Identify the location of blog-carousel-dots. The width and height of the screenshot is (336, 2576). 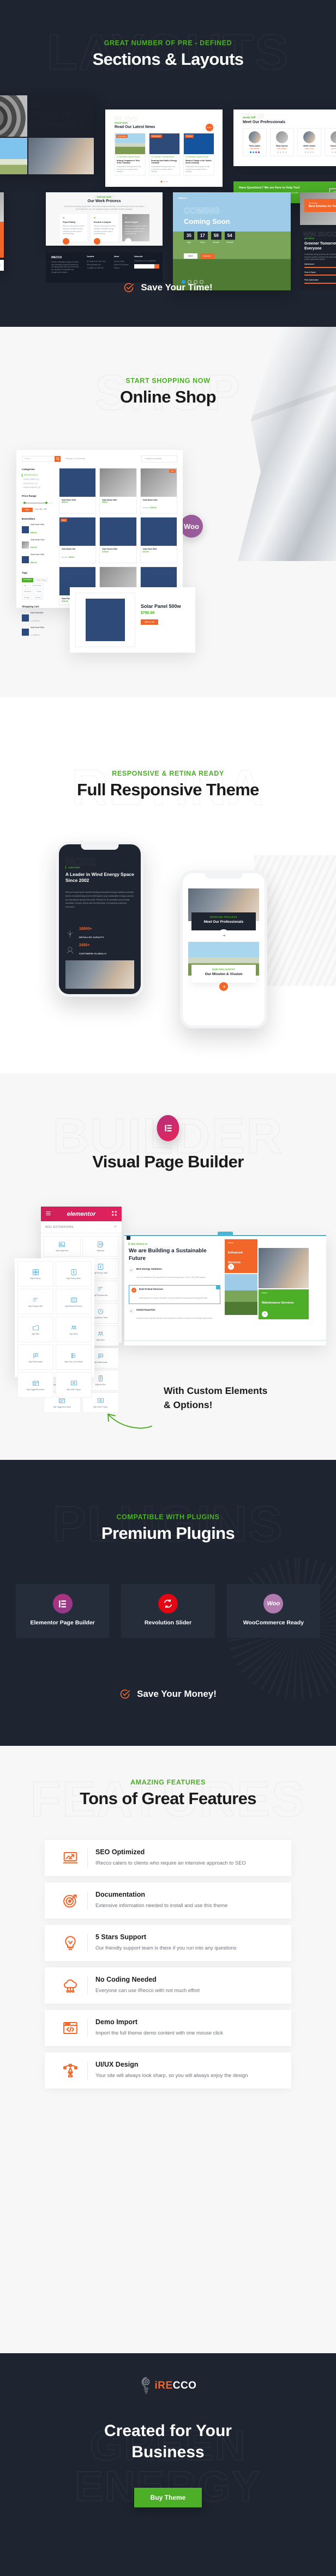
(163, 182).